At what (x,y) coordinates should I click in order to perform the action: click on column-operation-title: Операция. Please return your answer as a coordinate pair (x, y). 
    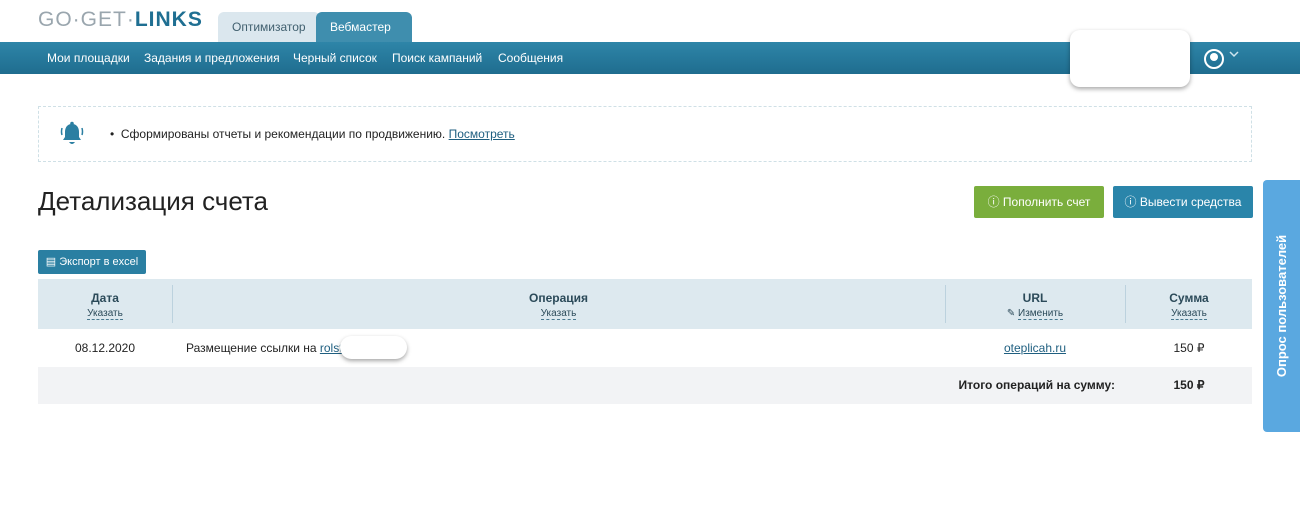
    Looking at the image, I should click on (558, 298).